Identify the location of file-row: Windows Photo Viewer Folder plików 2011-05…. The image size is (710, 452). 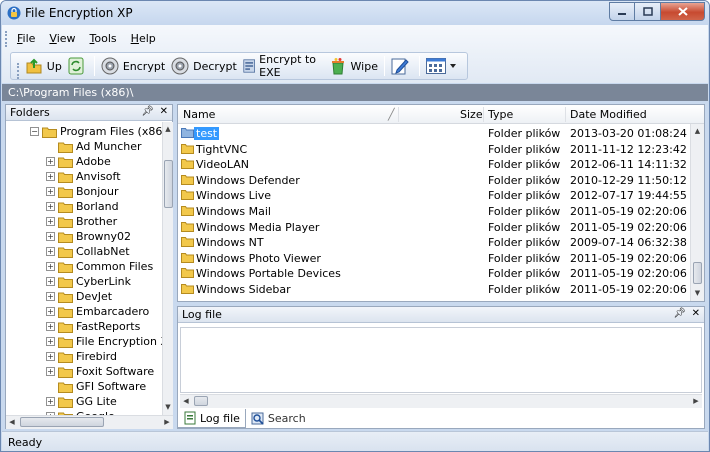
(434, 258).